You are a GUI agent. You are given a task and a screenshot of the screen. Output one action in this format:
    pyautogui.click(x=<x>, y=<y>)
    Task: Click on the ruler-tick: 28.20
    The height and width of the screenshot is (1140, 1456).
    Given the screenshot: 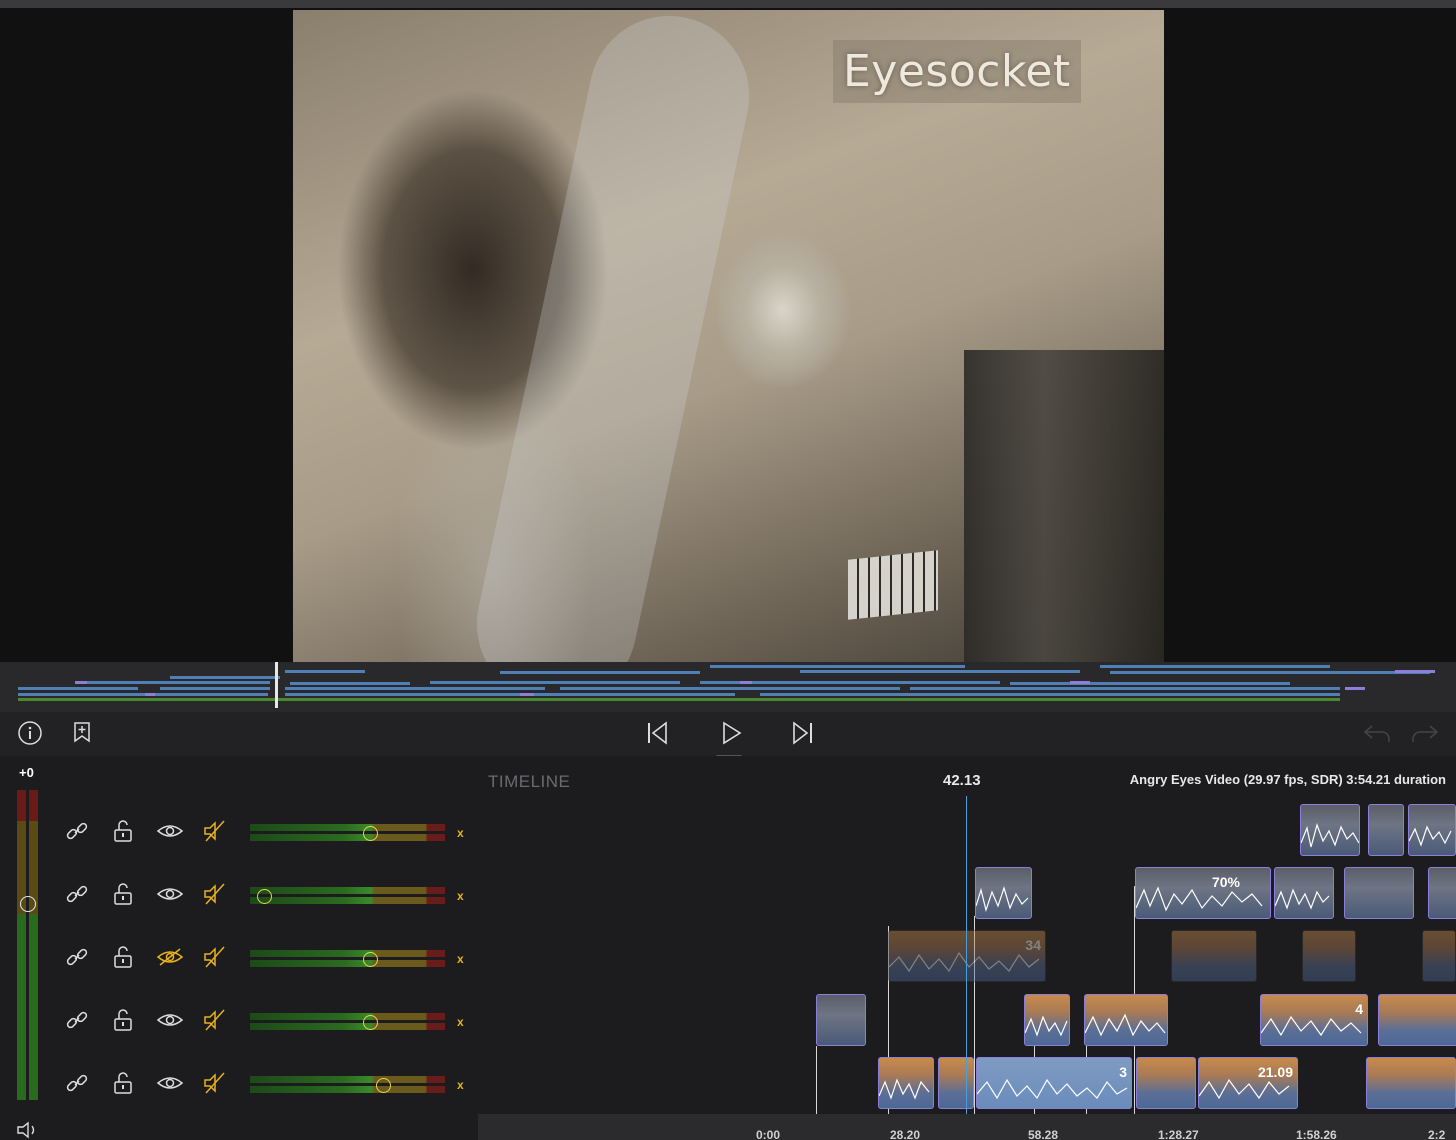 What is the action you would take?
    pyautogui.click(x=905, y=1134)
    